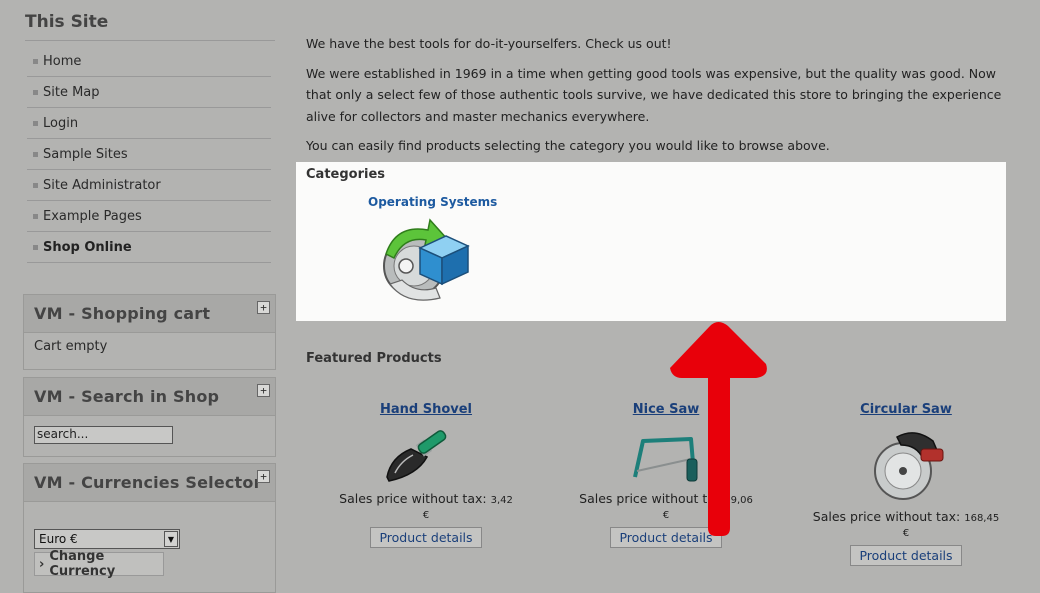  What do you see at coordinates (71, 92) in the screenshot?
I see `menu-item-label: Site Map` at bounding box center [71, 92].